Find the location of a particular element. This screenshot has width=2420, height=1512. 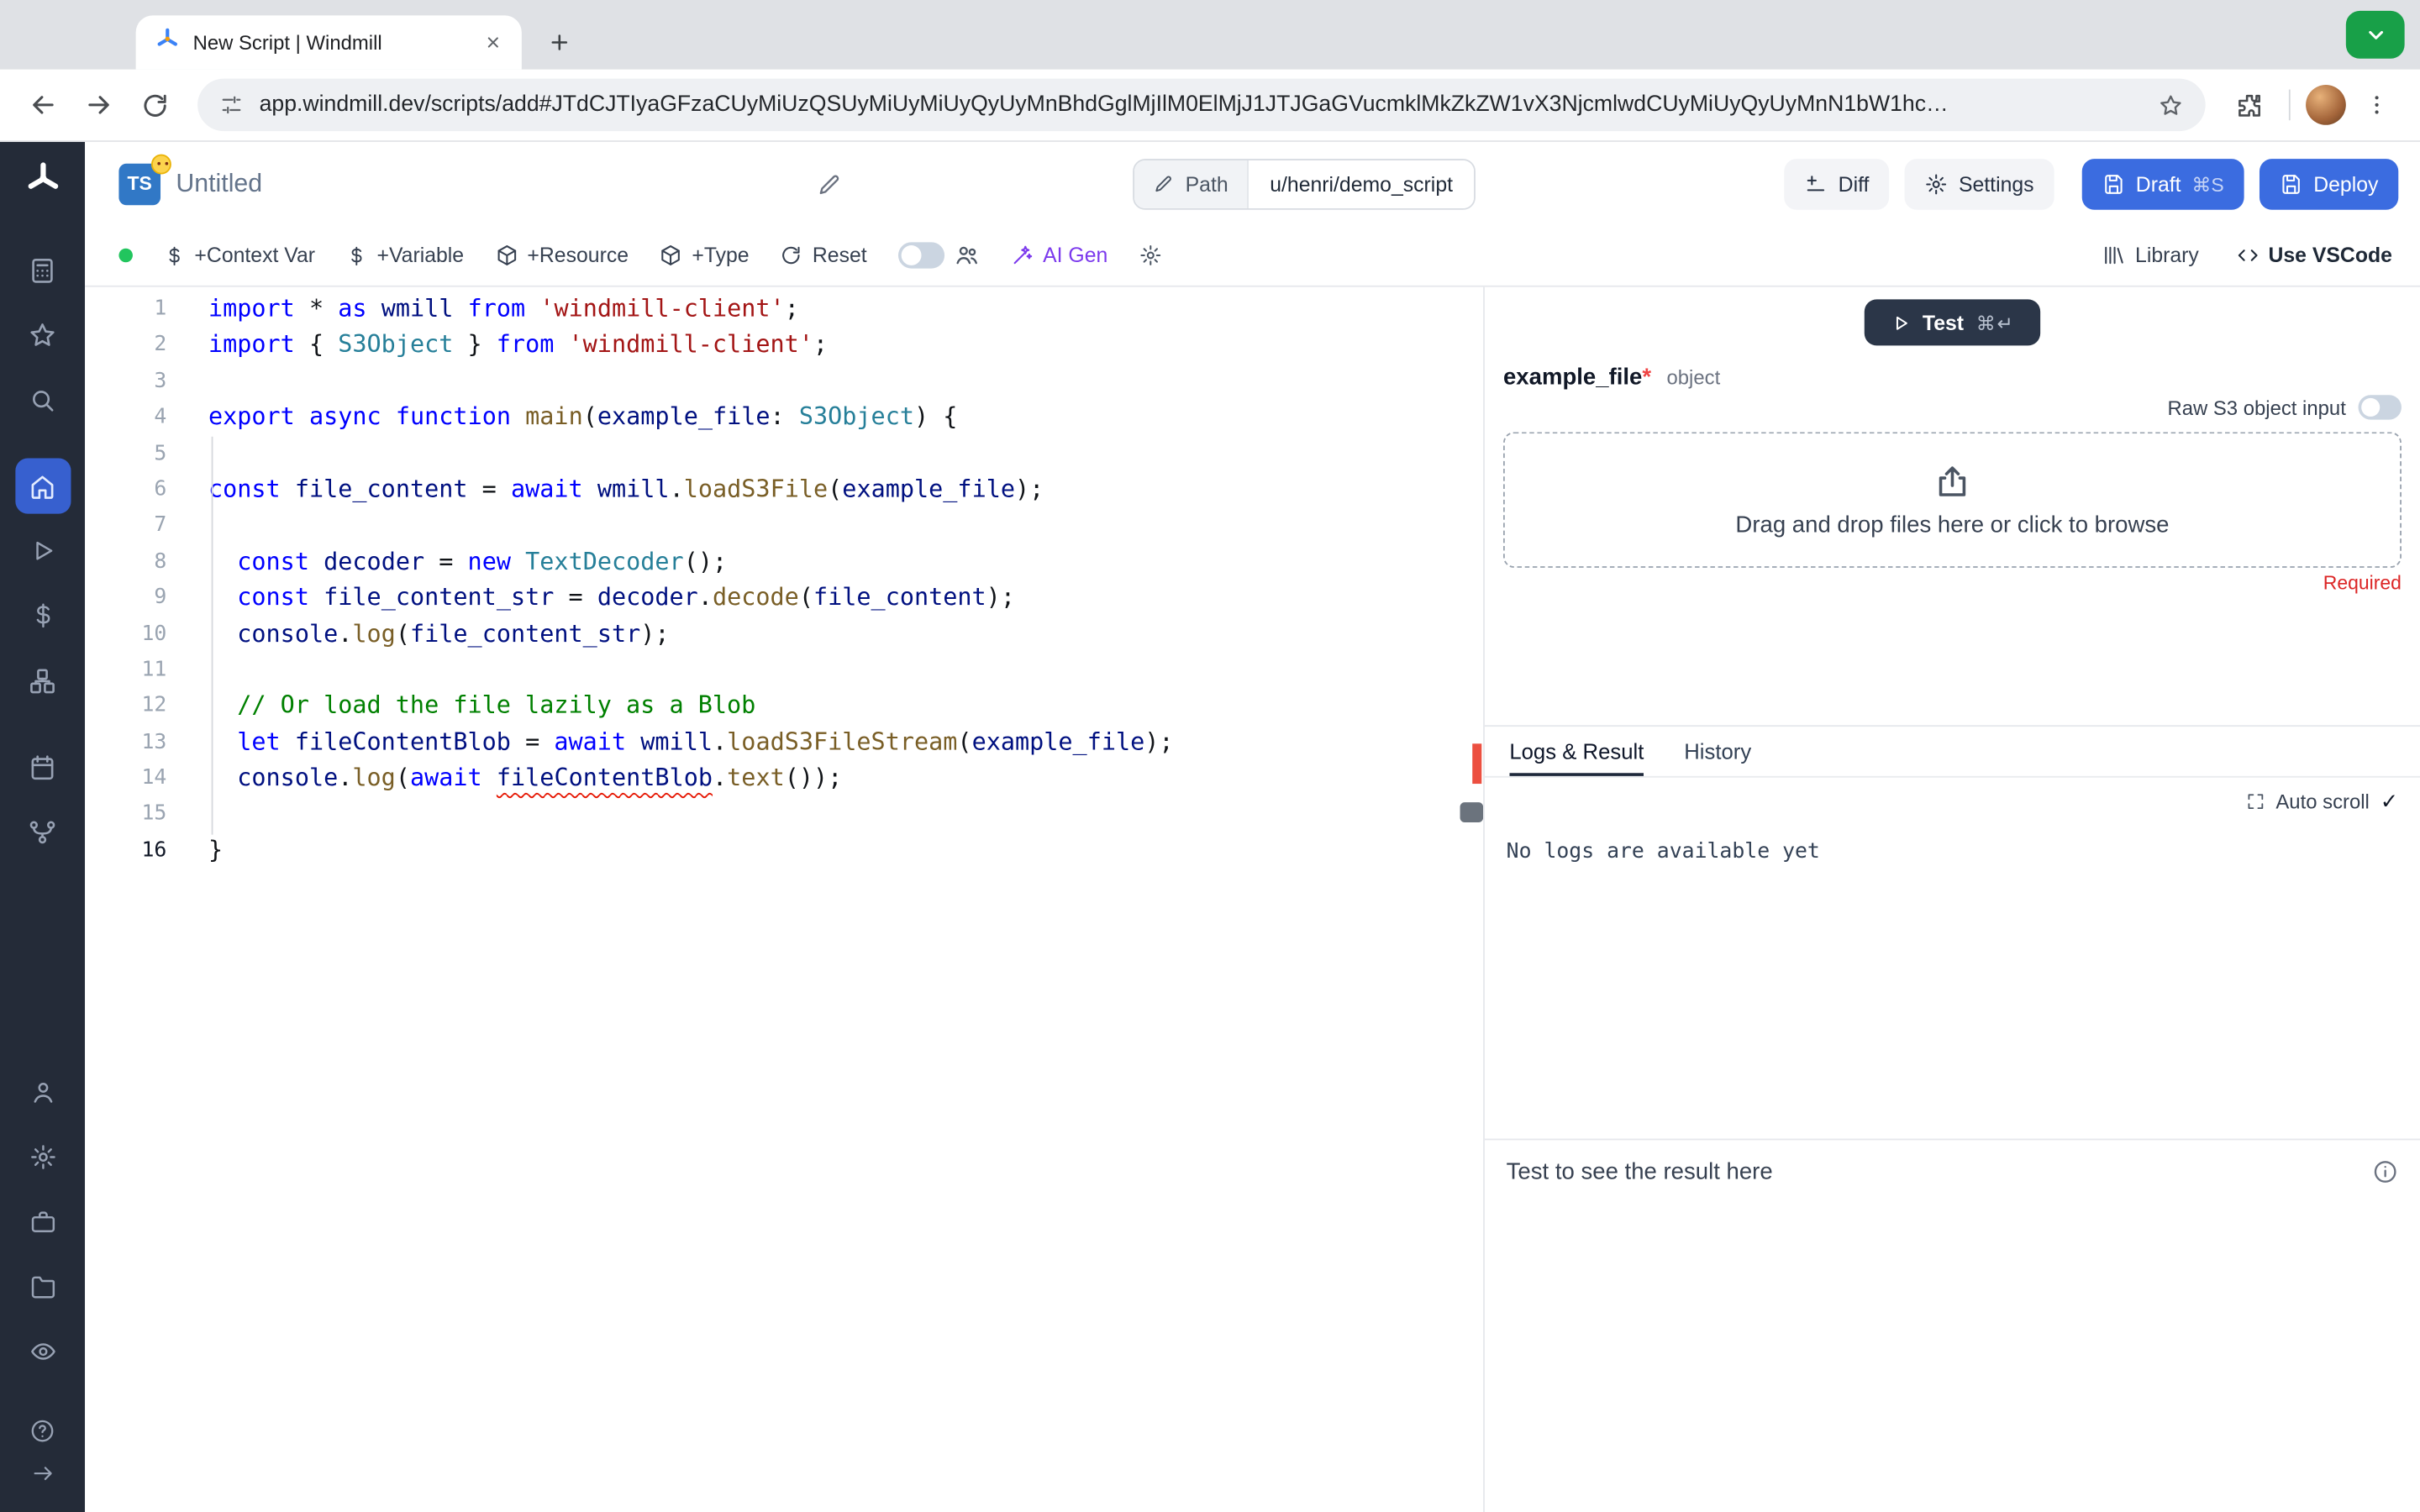

draft-button: Draft ⌘S is located at coordinates (2162, 183).